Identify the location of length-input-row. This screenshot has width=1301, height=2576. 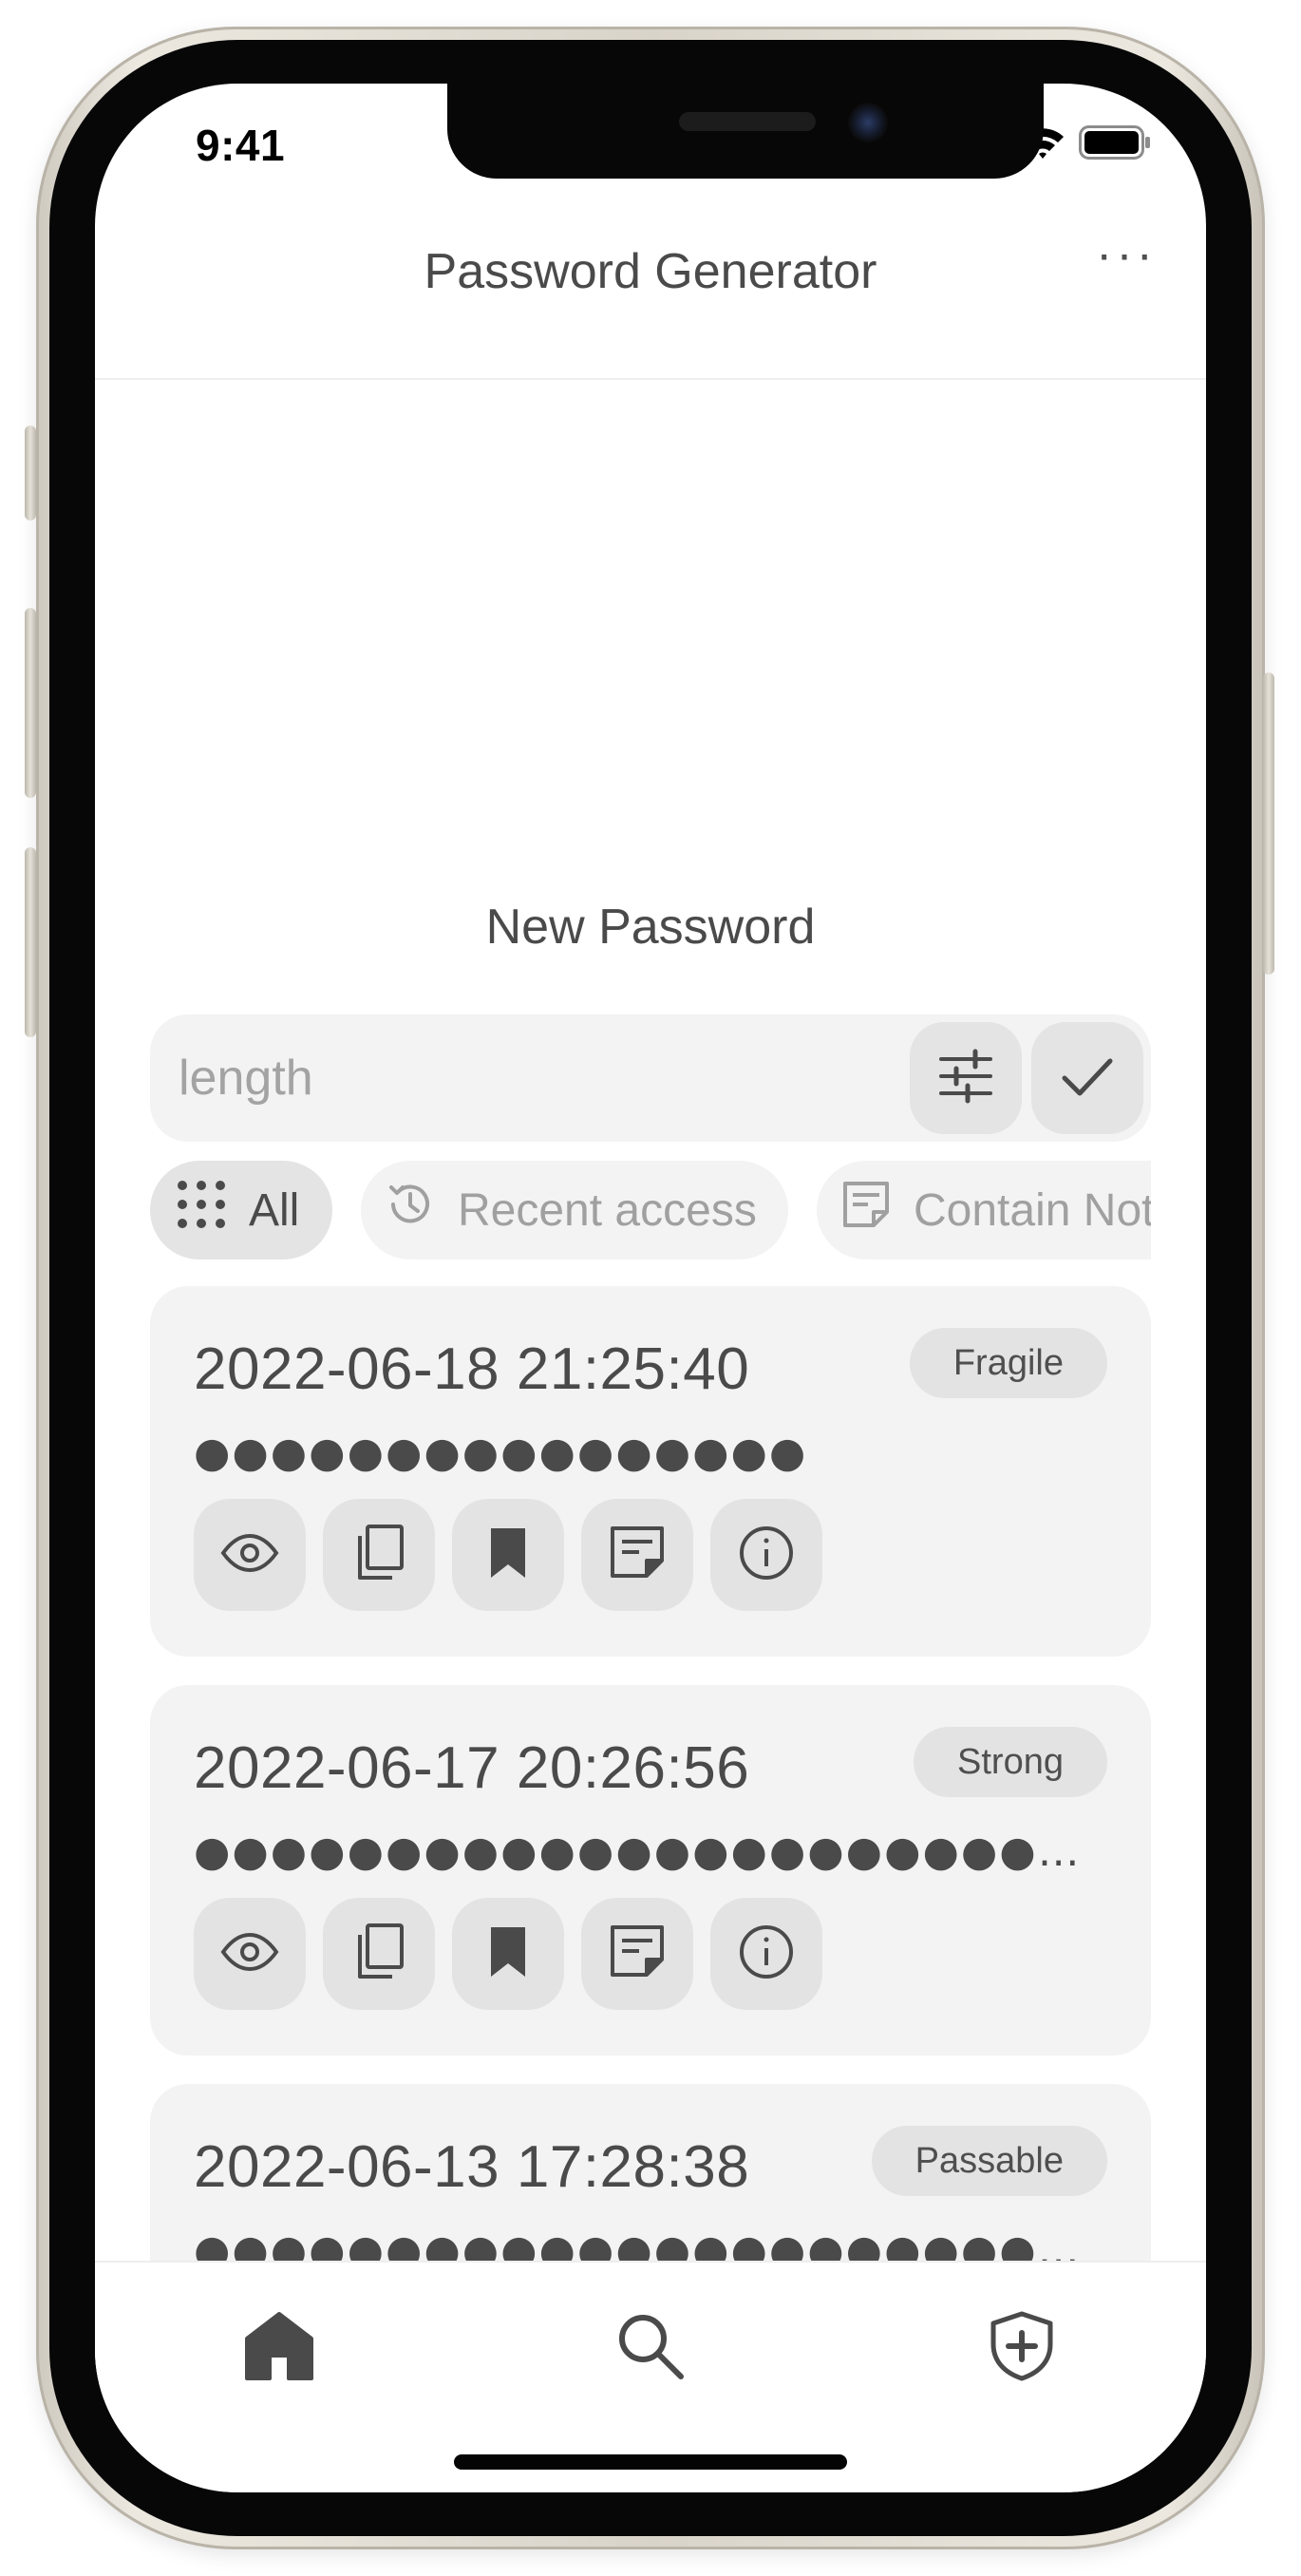
(650, 1078).